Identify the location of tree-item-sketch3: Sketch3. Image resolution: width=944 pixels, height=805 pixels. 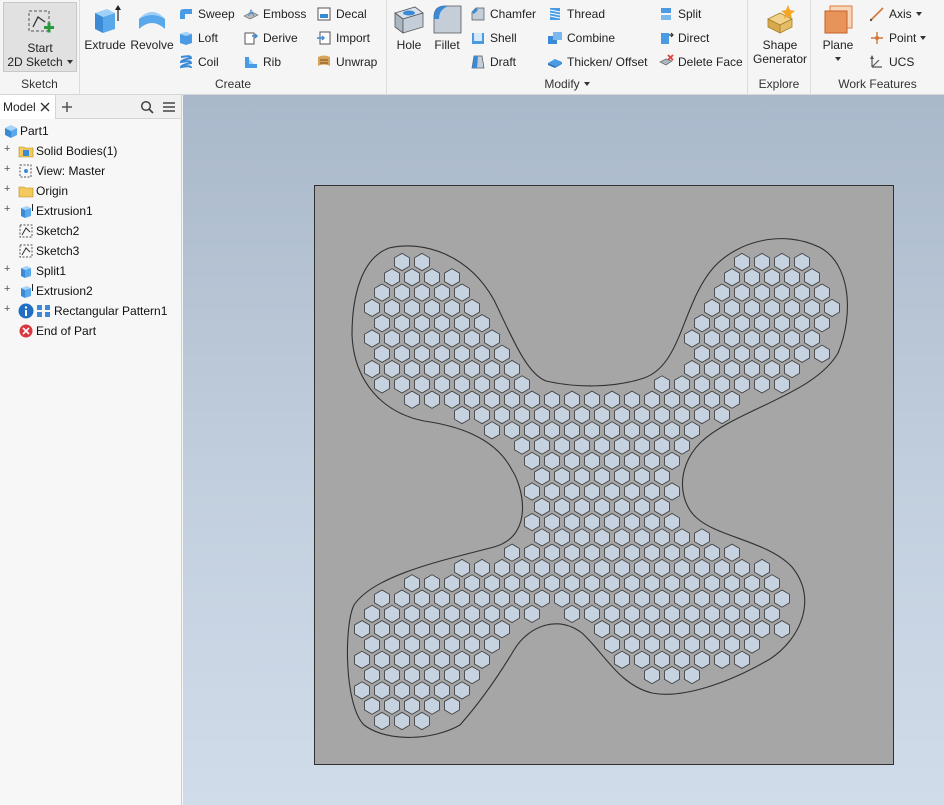
(90, 251).